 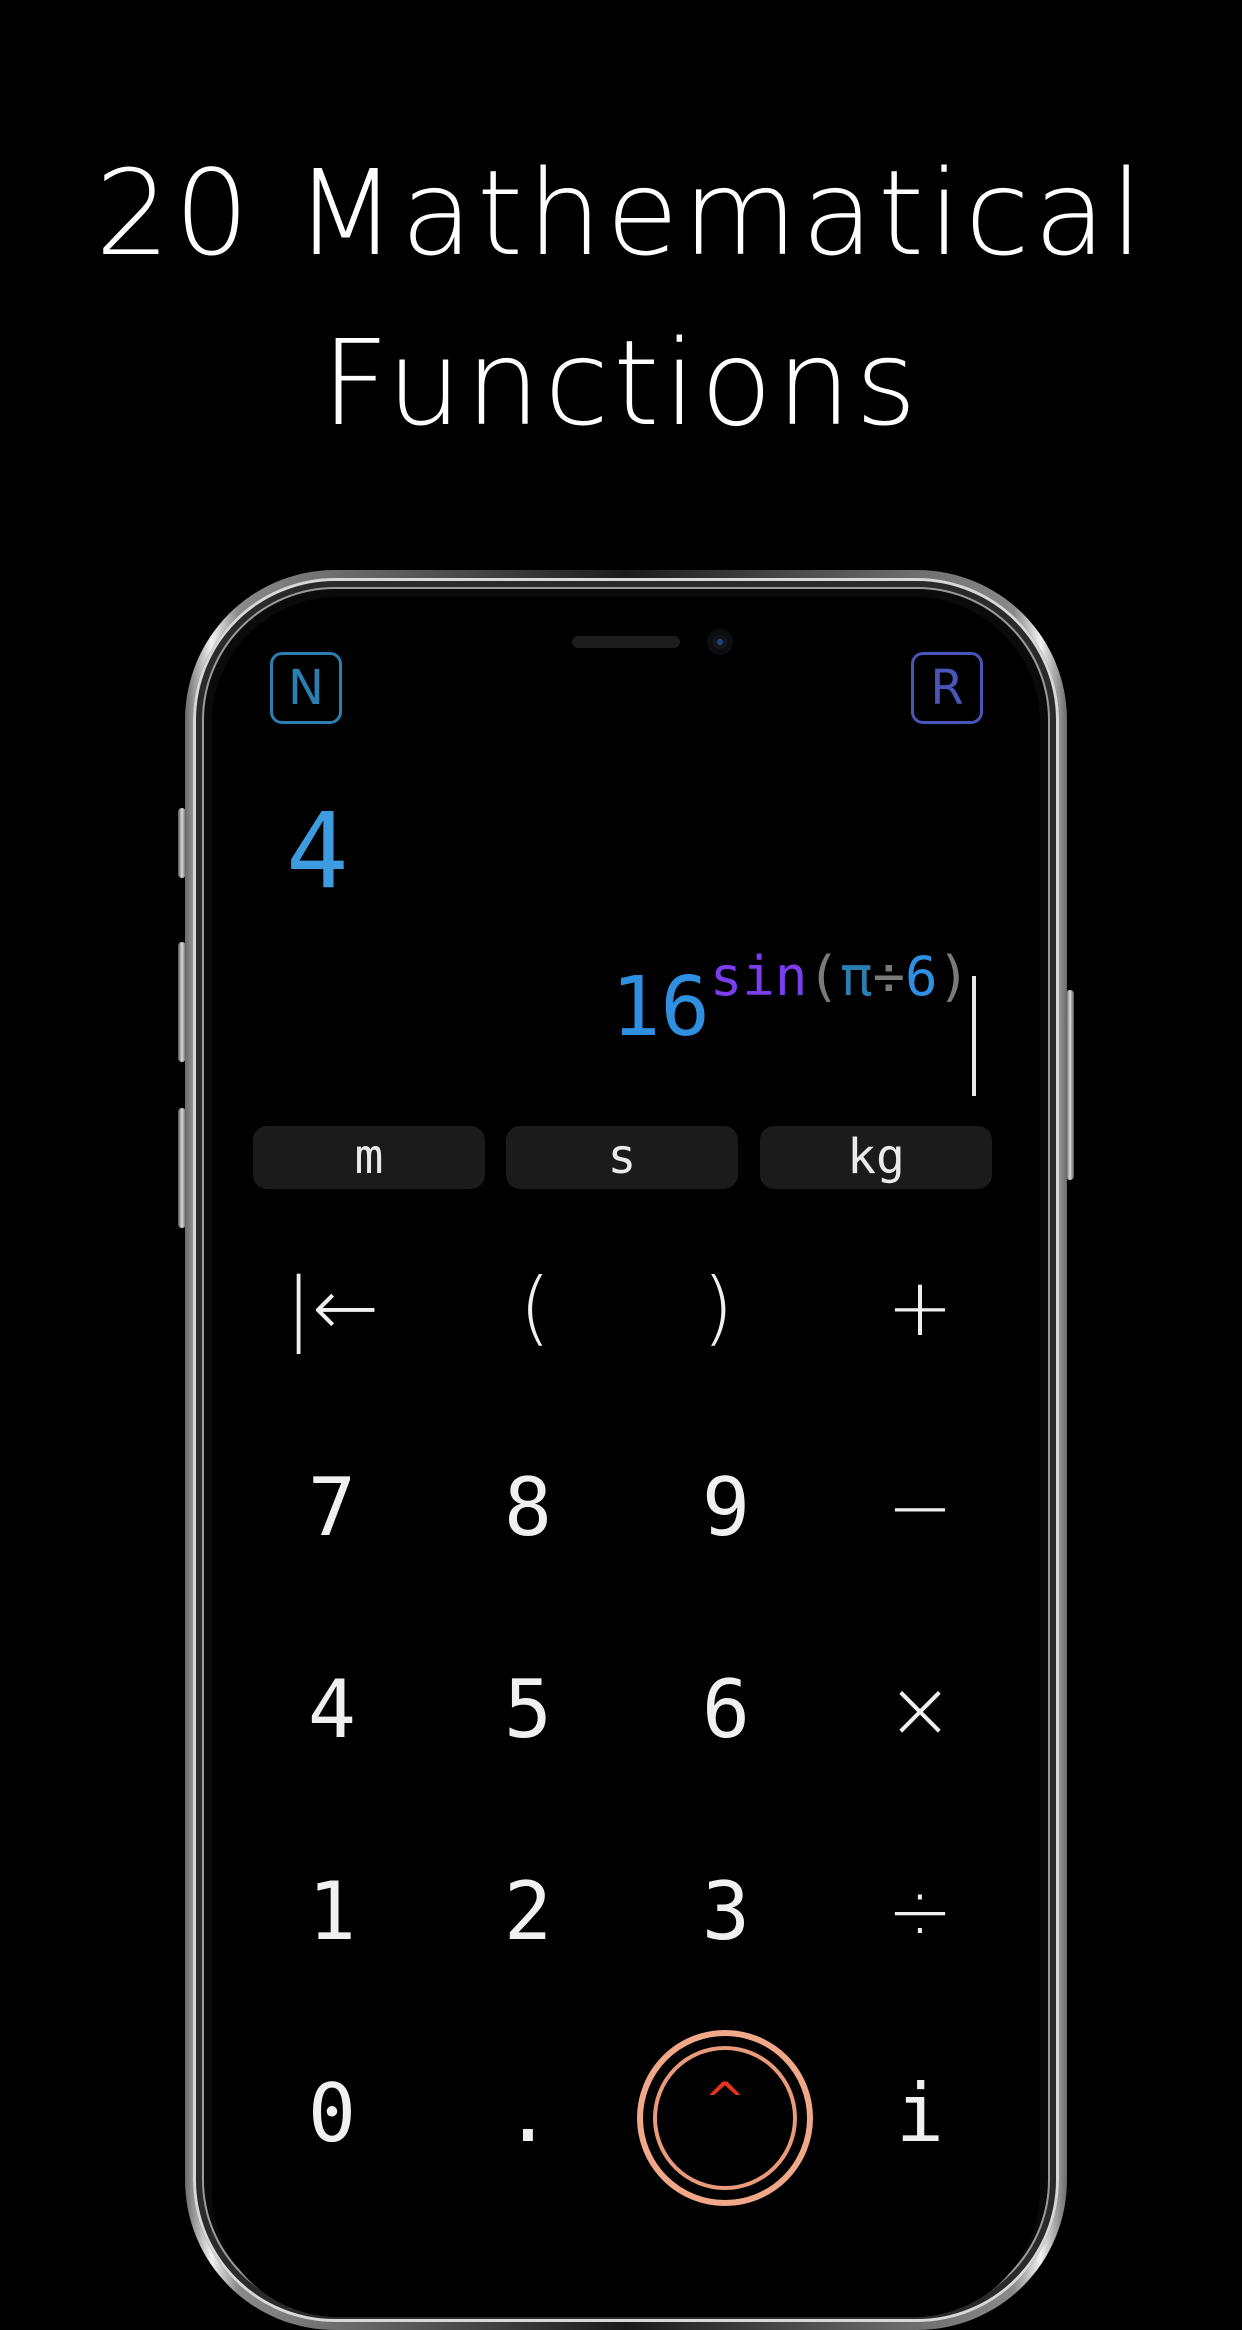 What do you see at coordinates (725, 2101) in the screenshot?
I see `chevron-up-icon: ^` at bounding box center [725, 2101].